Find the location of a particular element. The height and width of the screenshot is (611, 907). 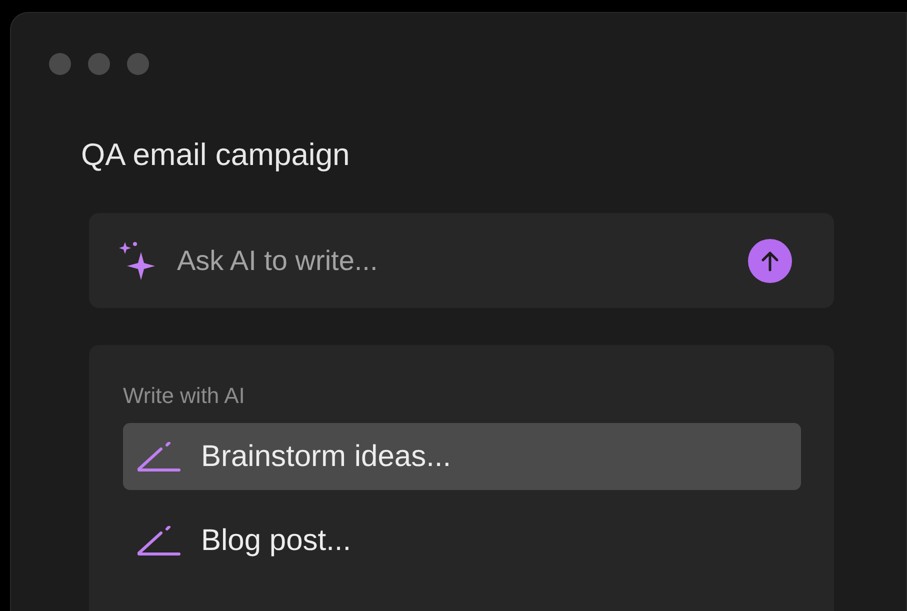

arrow-up-icon is located at coordinates (770, 261).